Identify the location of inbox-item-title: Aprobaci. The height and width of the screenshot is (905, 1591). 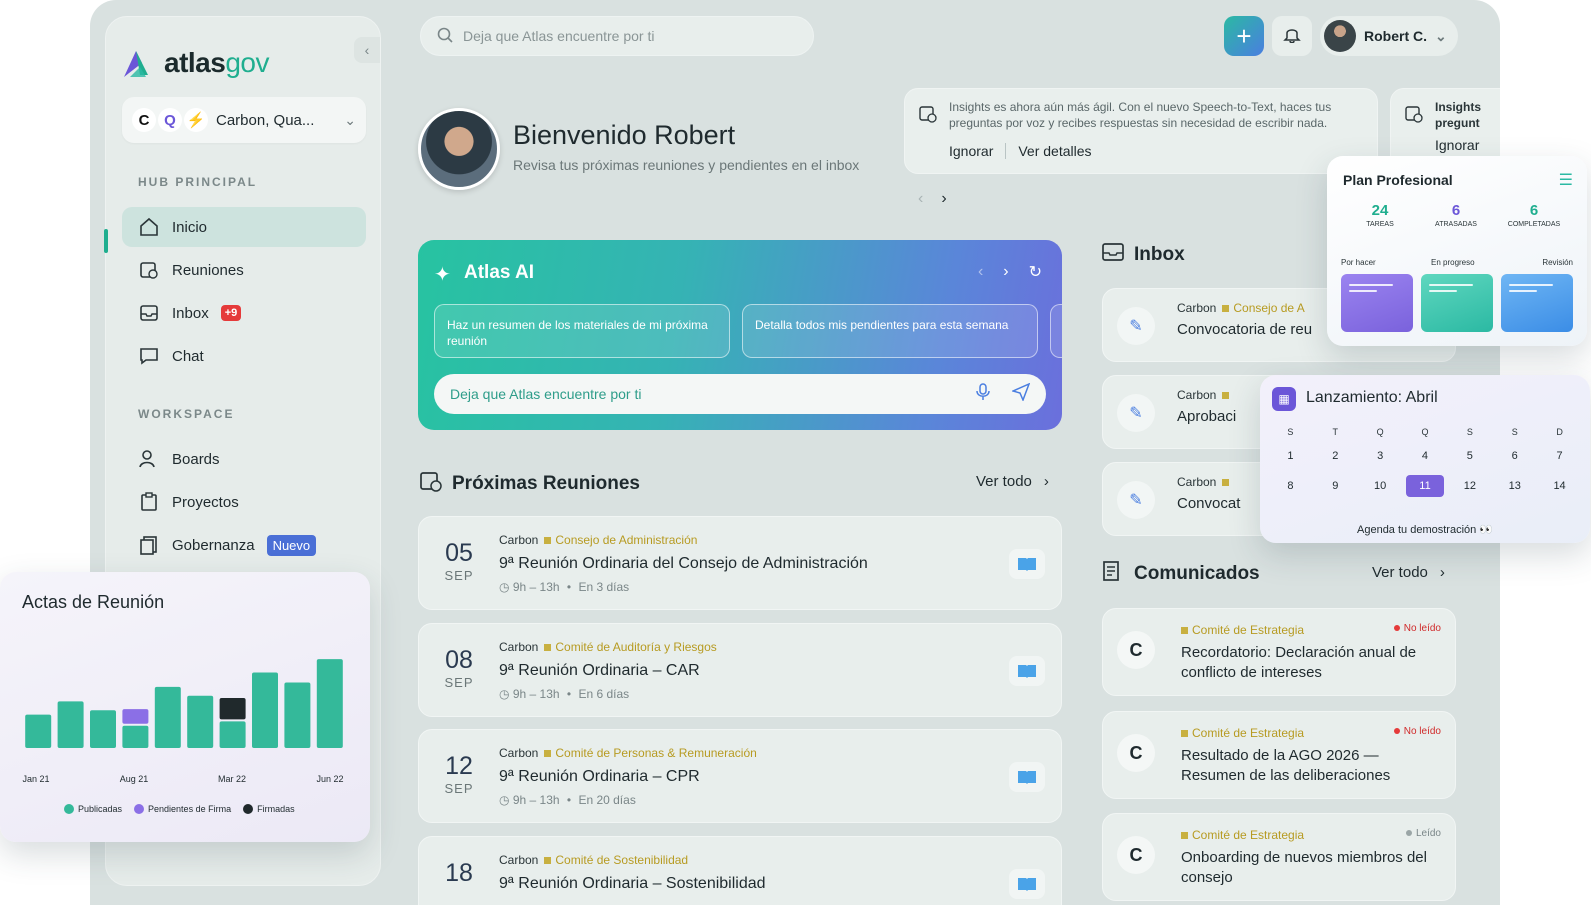
(1207, 416).